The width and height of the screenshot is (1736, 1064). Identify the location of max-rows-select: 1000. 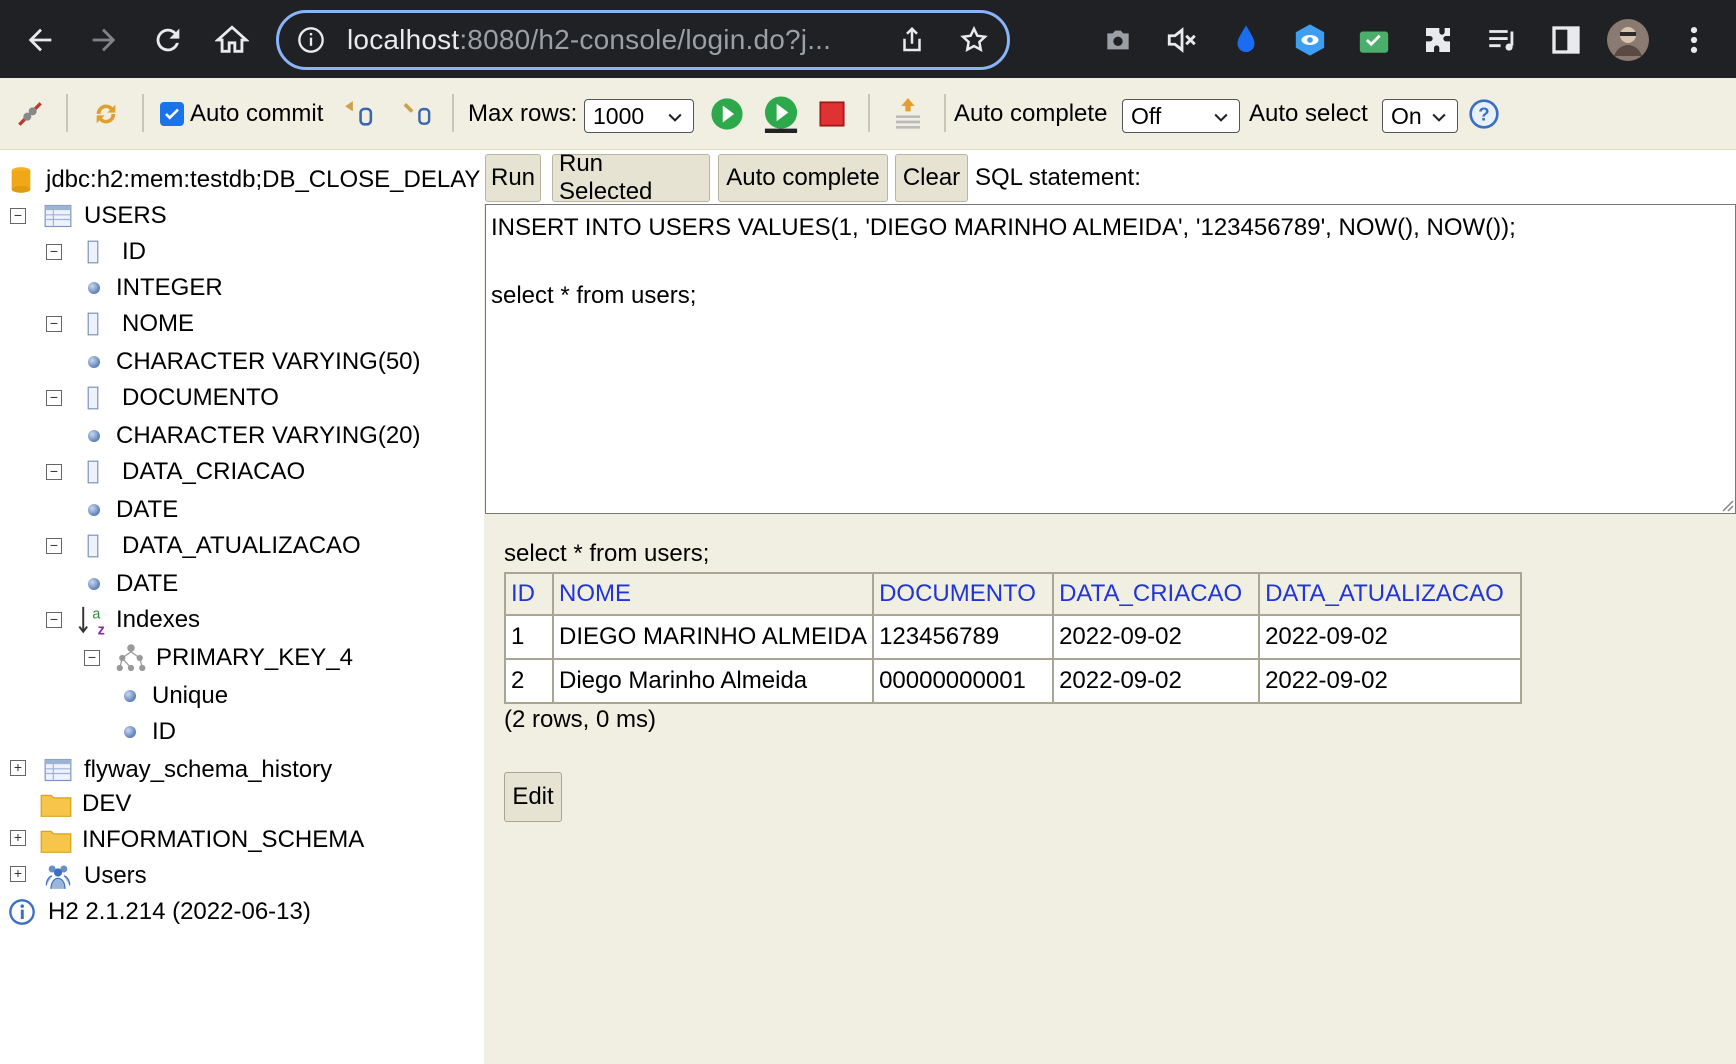
(639, 116).